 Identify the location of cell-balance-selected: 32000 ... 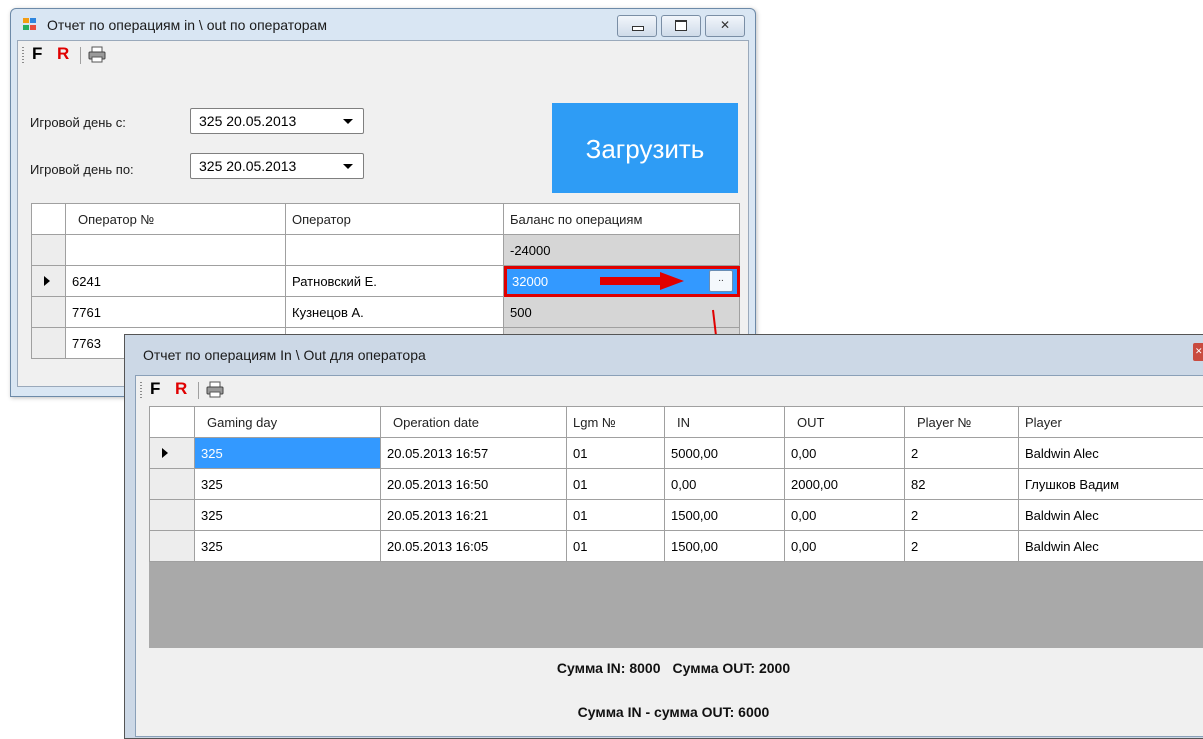
(622, 281).